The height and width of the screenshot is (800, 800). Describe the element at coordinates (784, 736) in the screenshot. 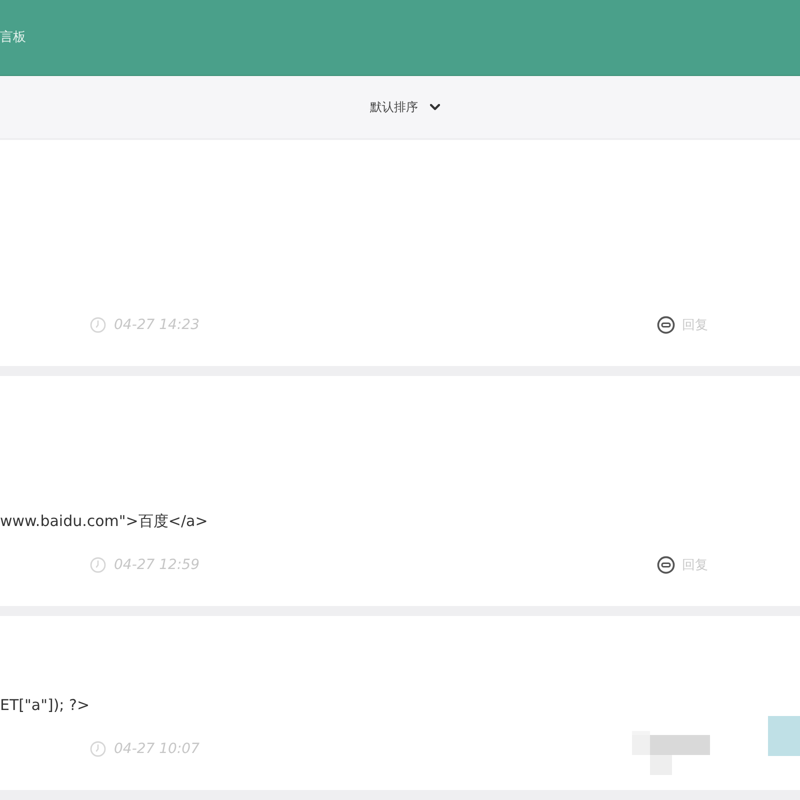

I see `floating-side-tab` at that location.